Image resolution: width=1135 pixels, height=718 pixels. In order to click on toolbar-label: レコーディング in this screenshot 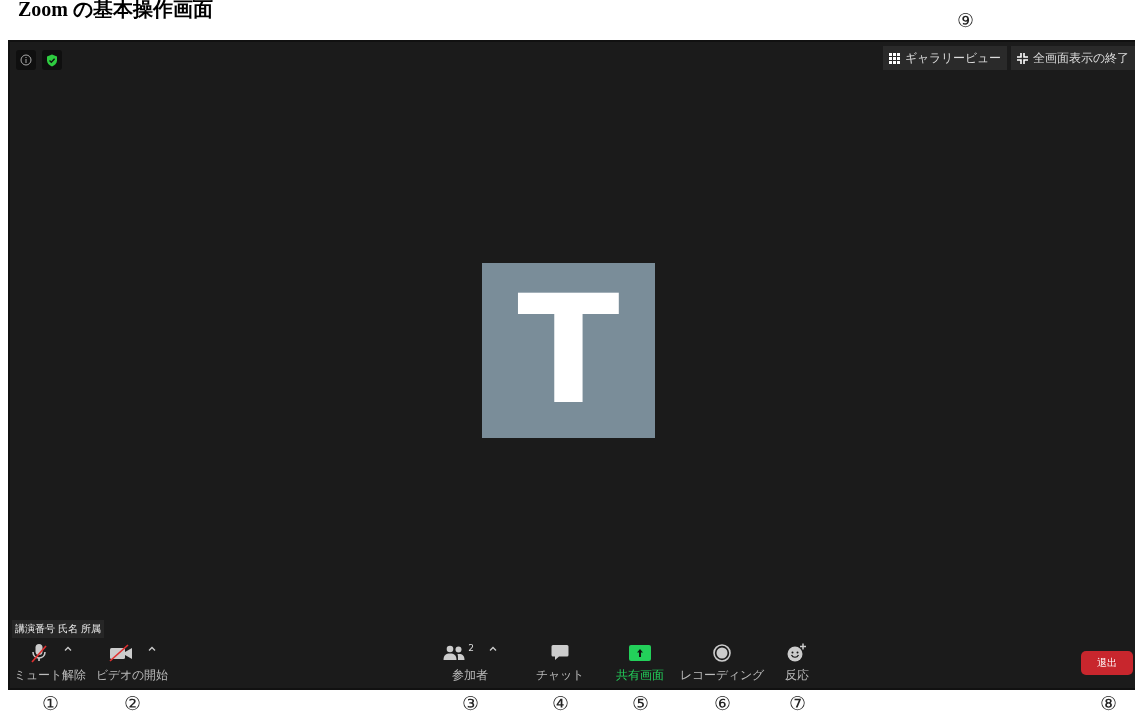, I will do `click(722, 675)`.